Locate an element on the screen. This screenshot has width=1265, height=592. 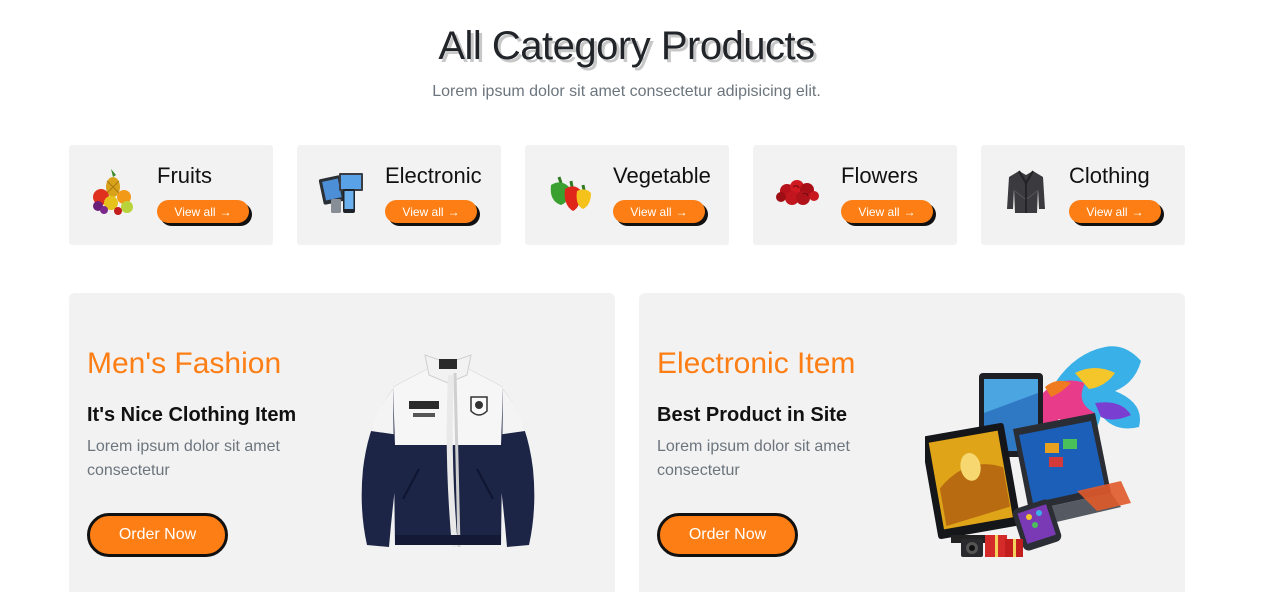
electronics-collage-image is located at coordinates (1033, 451).